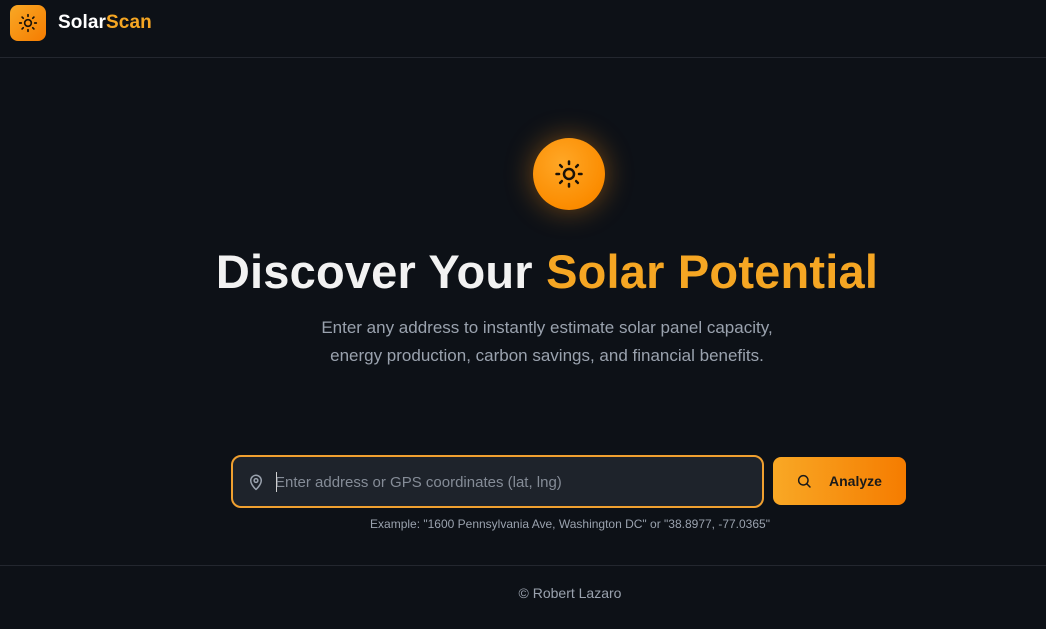  What do you see at coordinates (129, 22) in the screenshot?
I see `brand-name-part2: Scan` at bounding box center [129, 22].